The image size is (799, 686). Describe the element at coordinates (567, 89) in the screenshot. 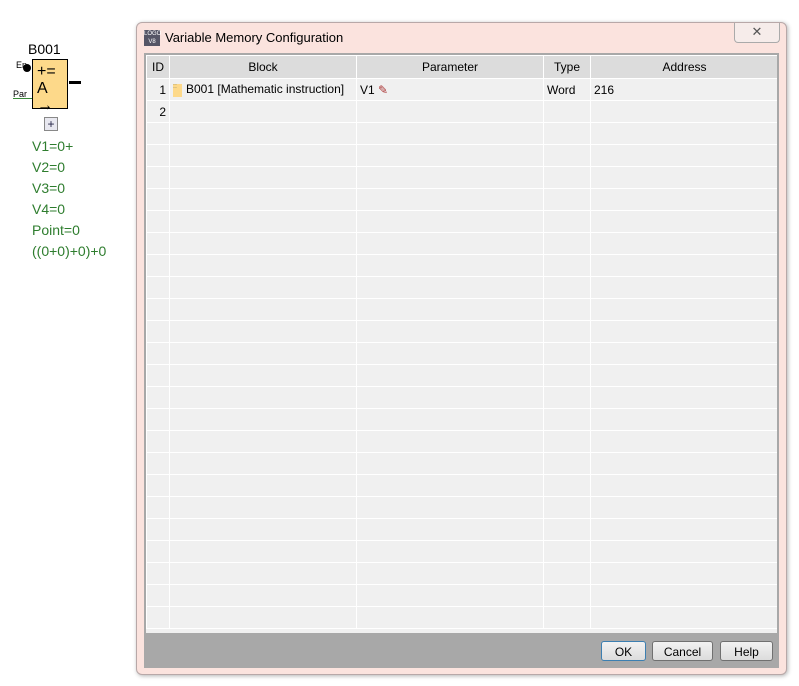

I see `cell-type: Word` at that location.